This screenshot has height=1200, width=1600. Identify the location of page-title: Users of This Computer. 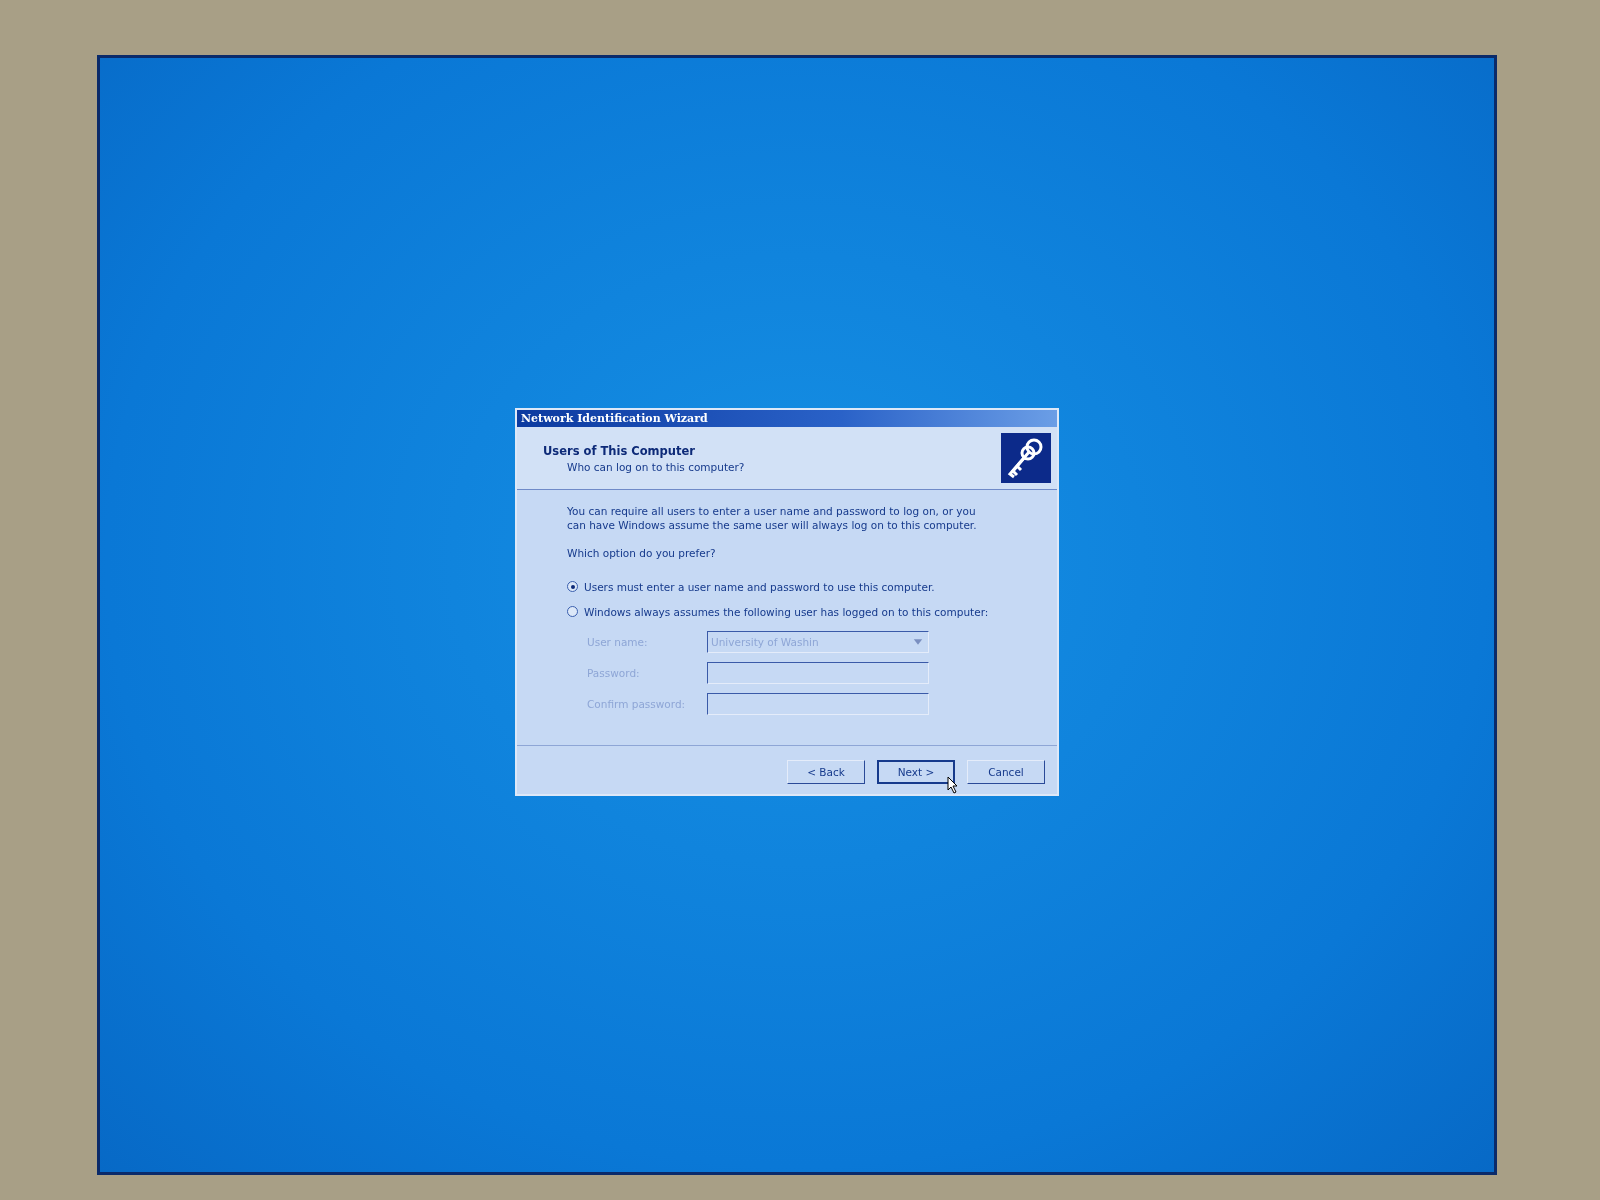
(619, 450).